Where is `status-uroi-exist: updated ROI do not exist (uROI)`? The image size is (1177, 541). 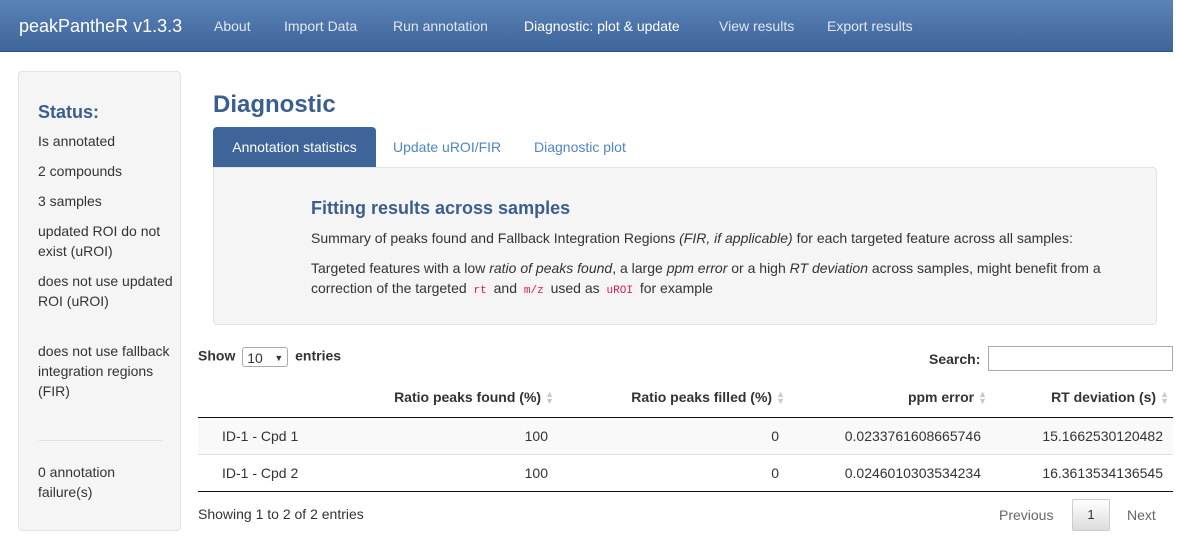 status-uroi-exist: updated ROI do not exist (uROI) is located at coordinates (99, 241).